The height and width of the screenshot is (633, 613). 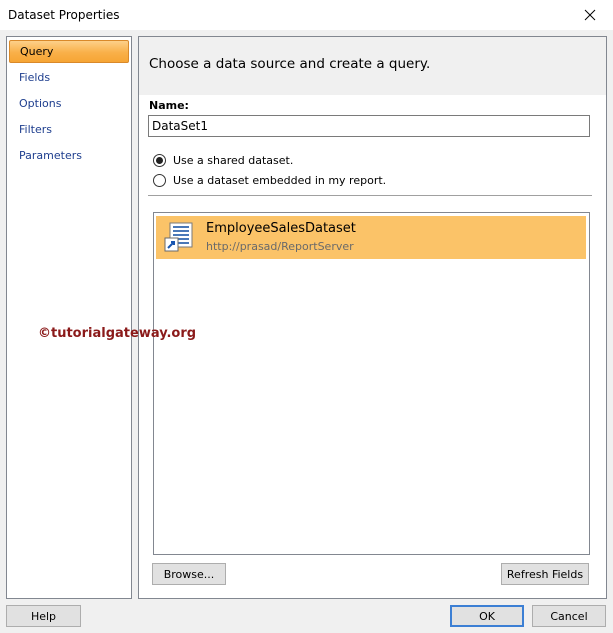 I want to click on cancel-button: Cancel, so click(x=569, y=616).